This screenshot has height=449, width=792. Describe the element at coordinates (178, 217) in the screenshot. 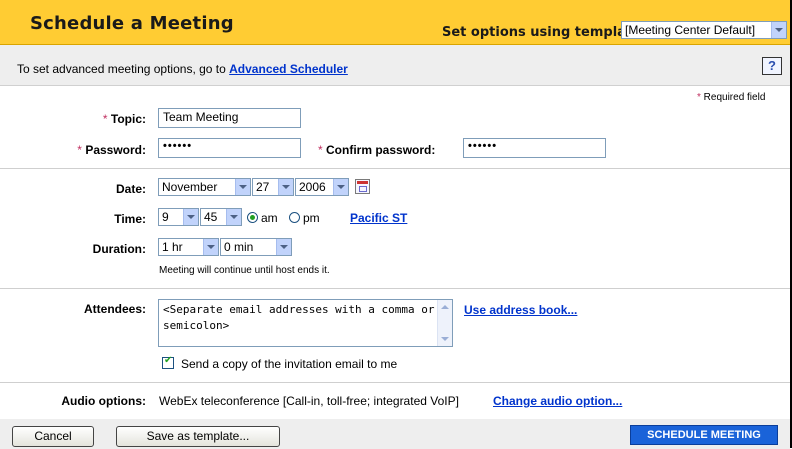

I see `time-hour-select: 9` at that location.